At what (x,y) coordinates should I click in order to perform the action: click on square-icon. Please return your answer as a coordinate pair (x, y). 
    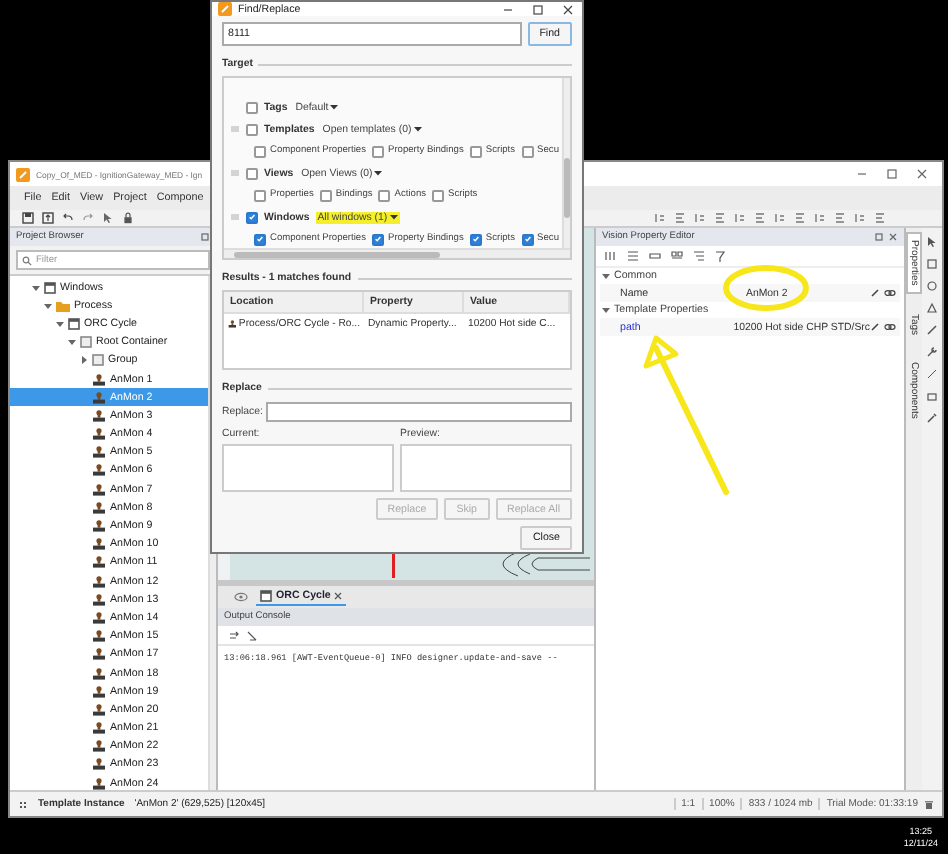
    Looking at the image, I should click on (98, 360).